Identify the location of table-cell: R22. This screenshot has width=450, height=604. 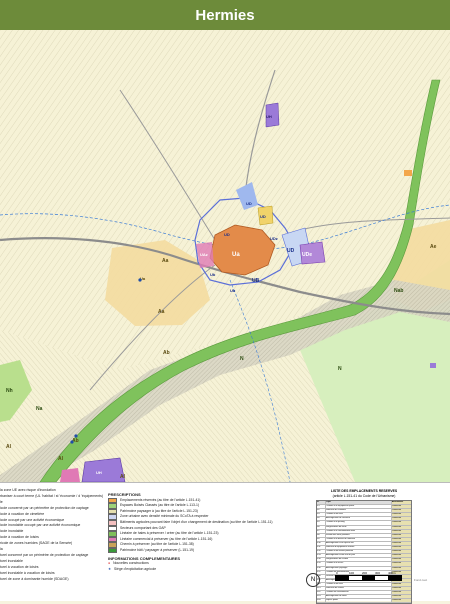
(321, 593).